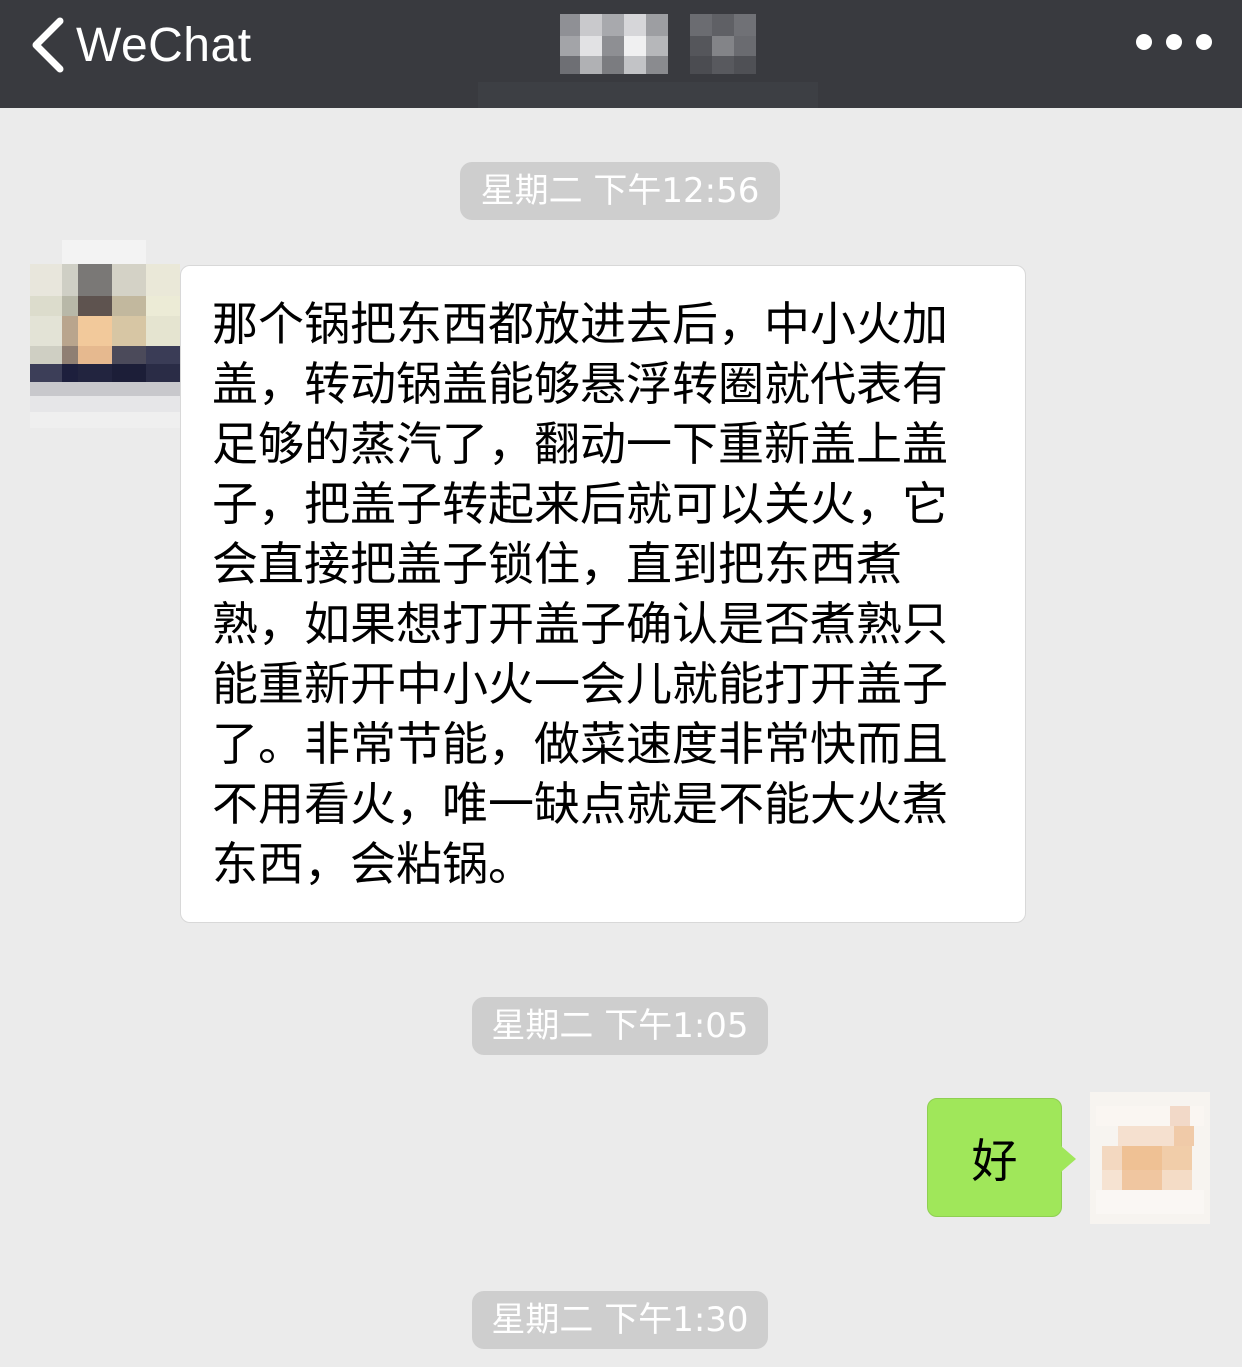  I want to click on timestamp: 星期二 下午1:05, so click(620, 1026).